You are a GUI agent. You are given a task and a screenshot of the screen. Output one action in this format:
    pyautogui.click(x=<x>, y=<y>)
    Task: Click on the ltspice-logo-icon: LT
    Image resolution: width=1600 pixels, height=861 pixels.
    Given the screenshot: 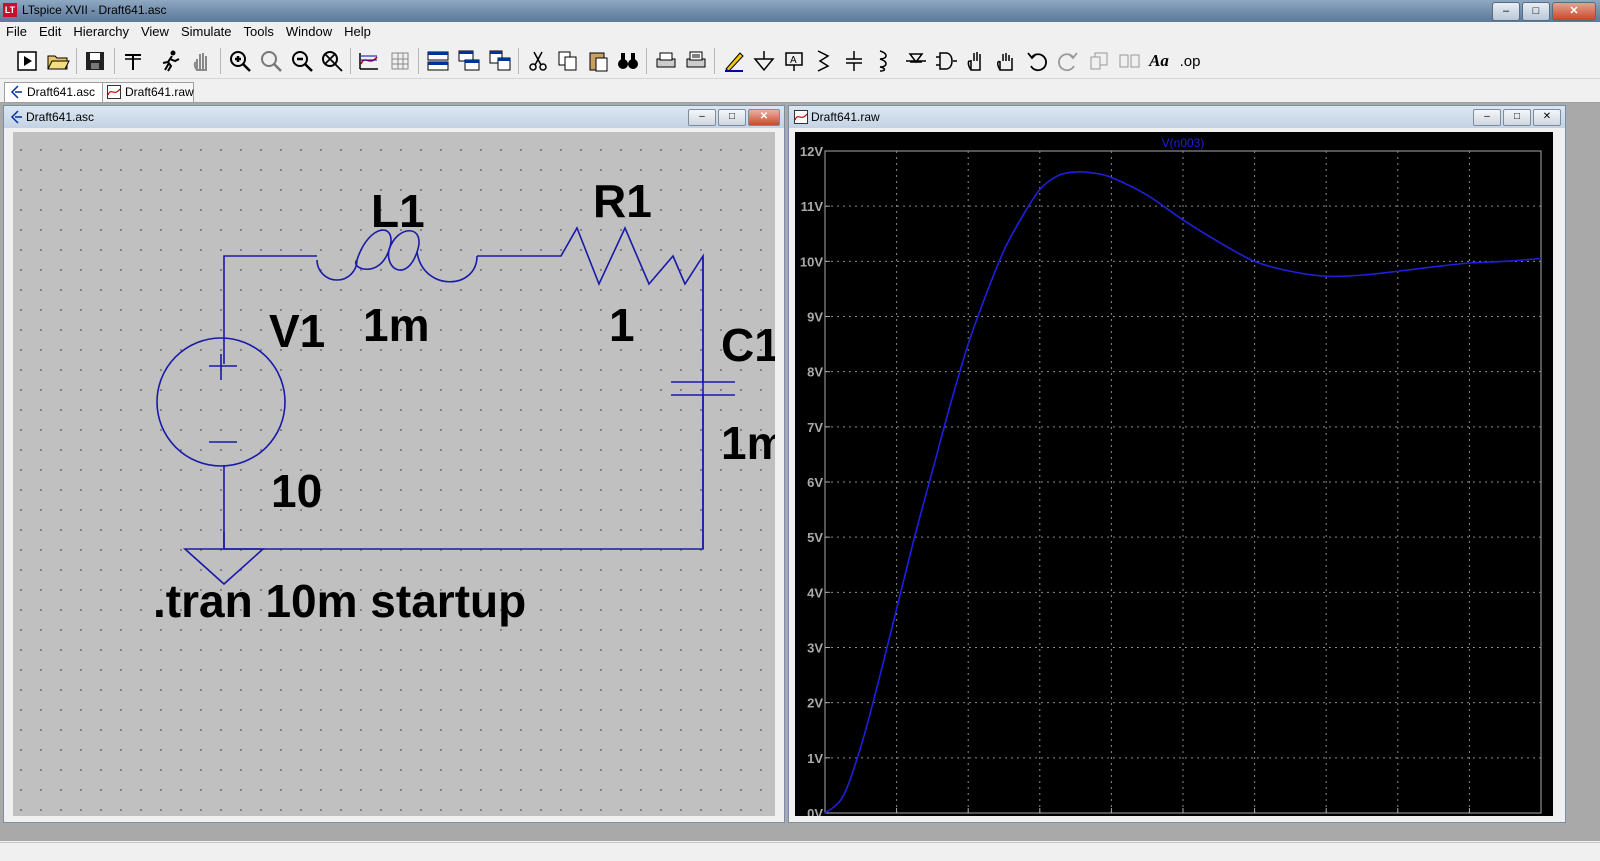 What is the action you would take?
    pyautogui.click(x=10, y=10)
    